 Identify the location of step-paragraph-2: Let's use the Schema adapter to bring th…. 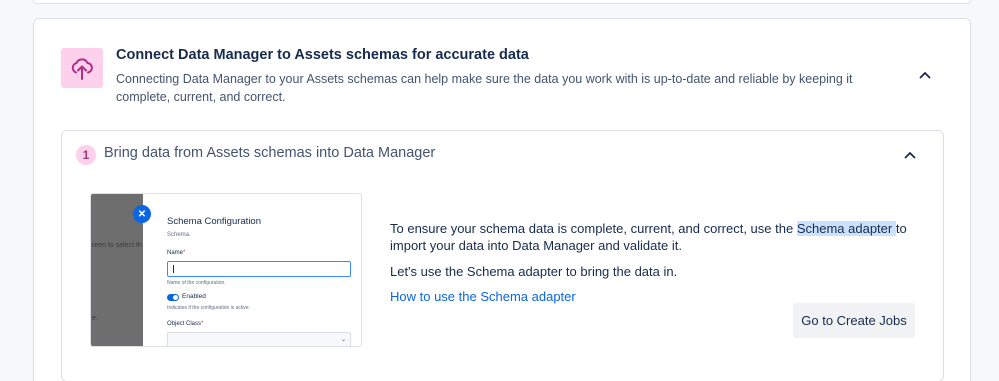
(534, 271).